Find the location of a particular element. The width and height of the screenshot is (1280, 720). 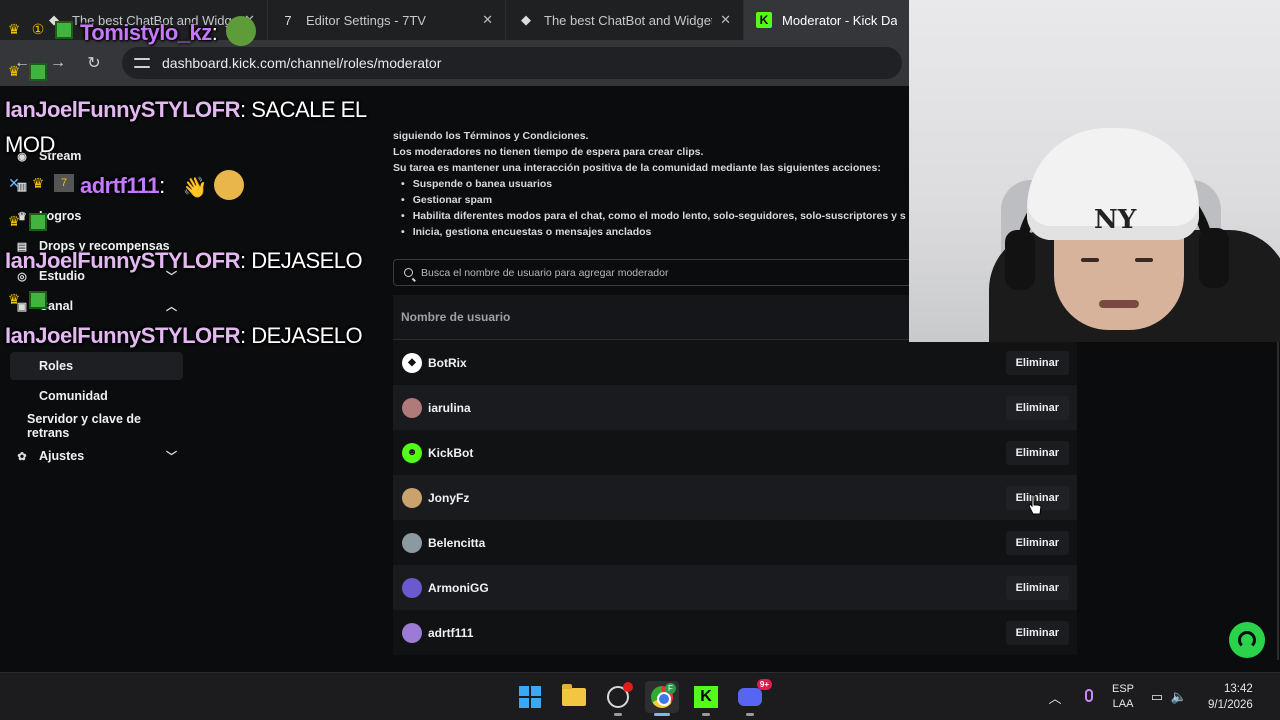

sidebar-item-label: Canal is located at coordinates (56, 306).